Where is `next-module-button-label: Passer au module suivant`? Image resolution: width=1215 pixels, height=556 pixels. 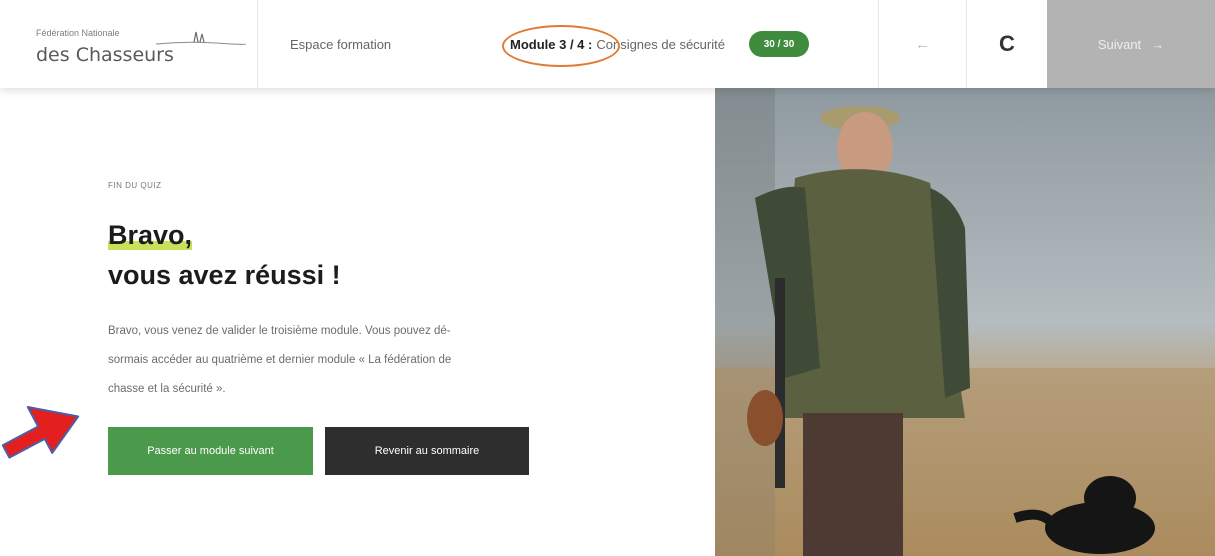 next-module-button-label: Passer au module suivant is located at coordinates (210, 451).